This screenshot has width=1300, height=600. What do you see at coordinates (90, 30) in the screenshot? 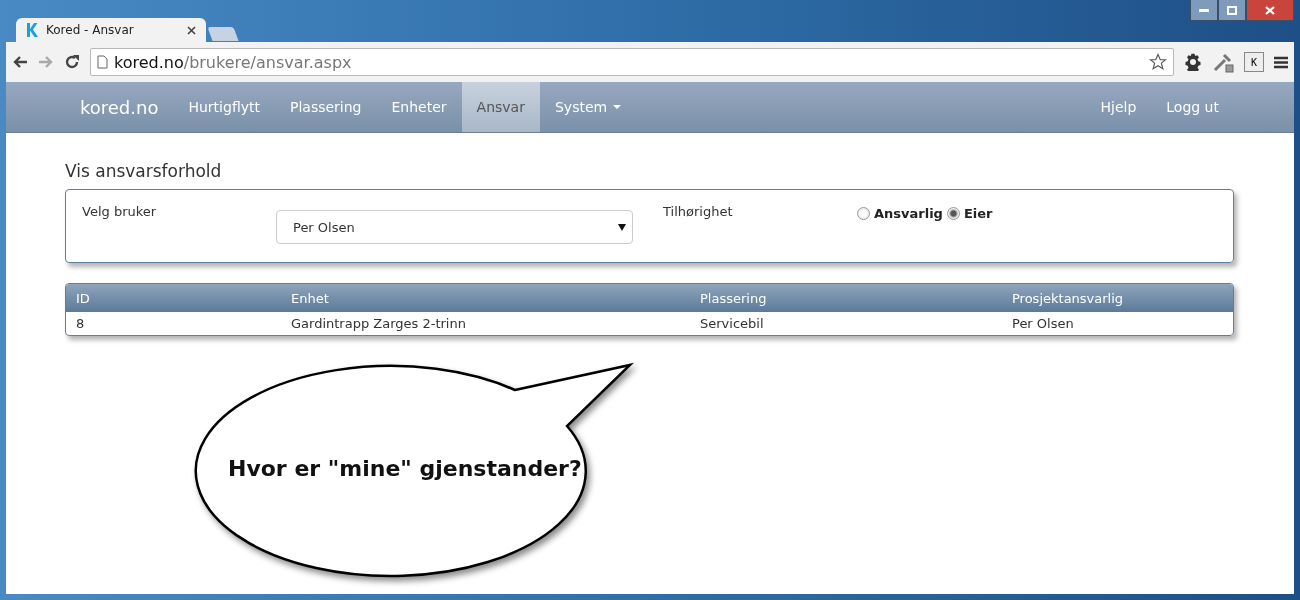
I see `tab-title: Kored - Ansvar` at bounding box center [90, 30].